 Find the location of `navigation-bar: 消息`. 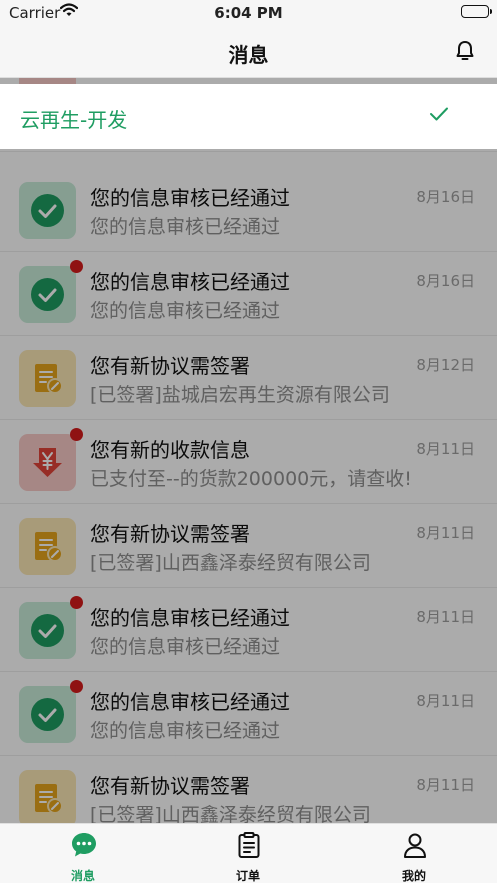

navigation-bar: 消息 is located at coordinates (248, 52).